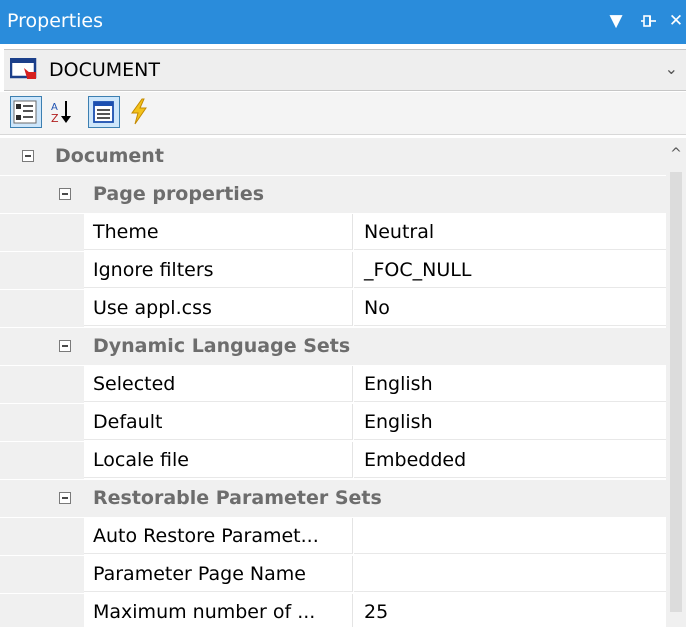 The width and height of the screenshot is (686, 627). What do you see at coordinates (218, 422) in the screenshot?
I see `property-name: Default` at bounding box center [218, 422].